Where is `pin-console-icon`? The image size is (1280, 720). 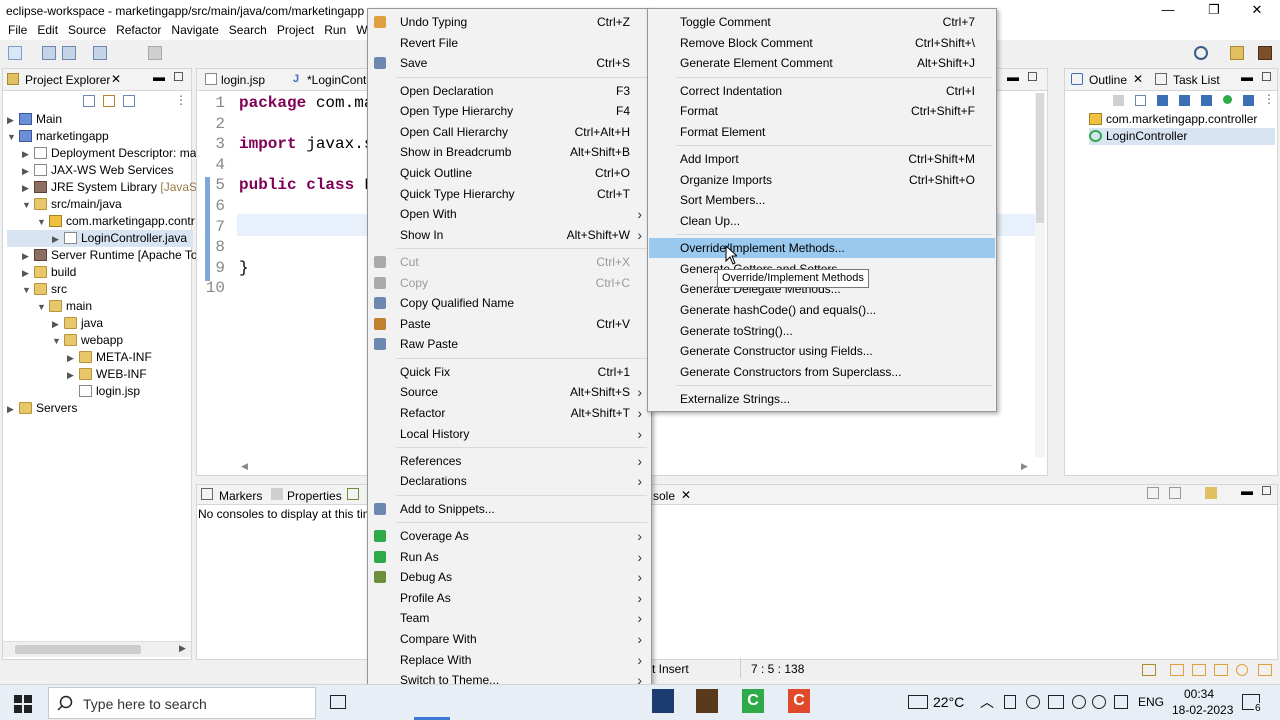 pin-console-icon is located at coordinates (1153, 493).